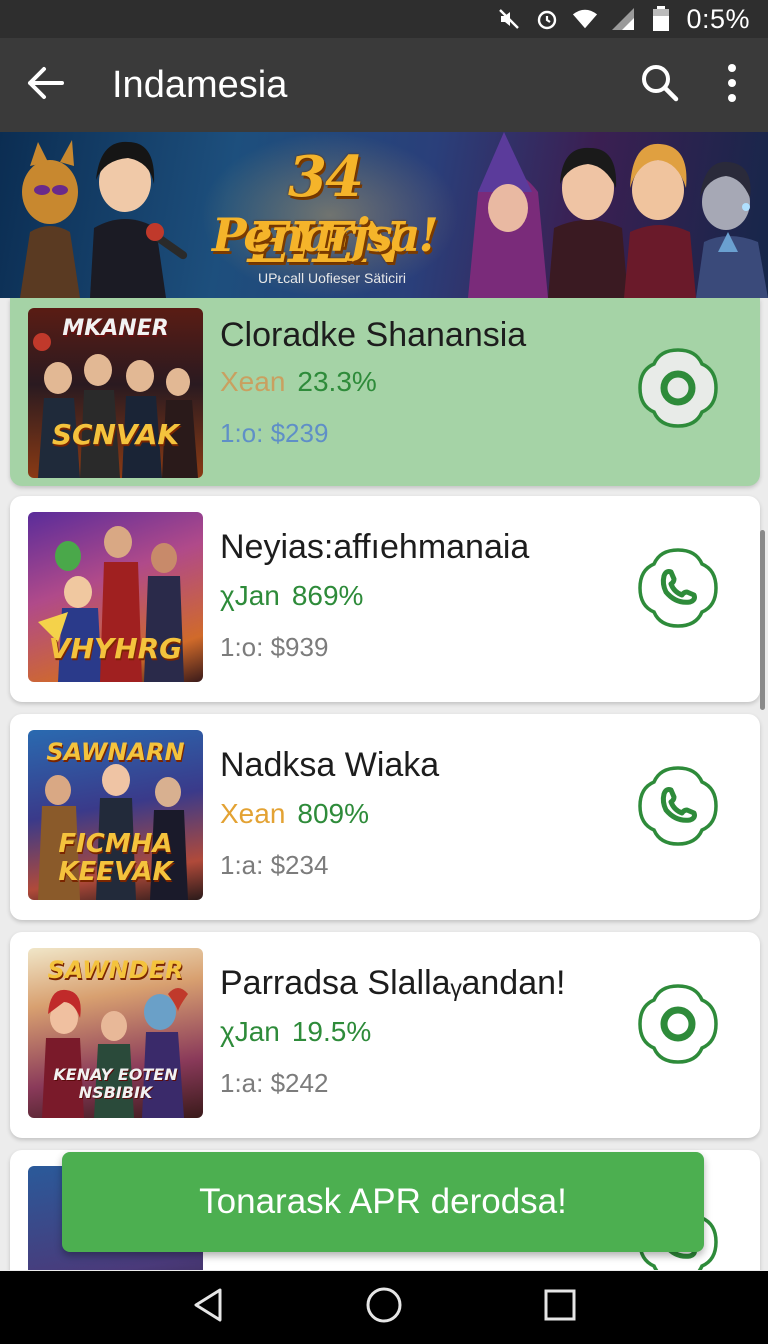 This screenshot has width=768, height=1344. What do you see at coordinates (274, 647) in the screenshot?
I see `item-price: 1:o: $939` at bounding box center [274, 647].